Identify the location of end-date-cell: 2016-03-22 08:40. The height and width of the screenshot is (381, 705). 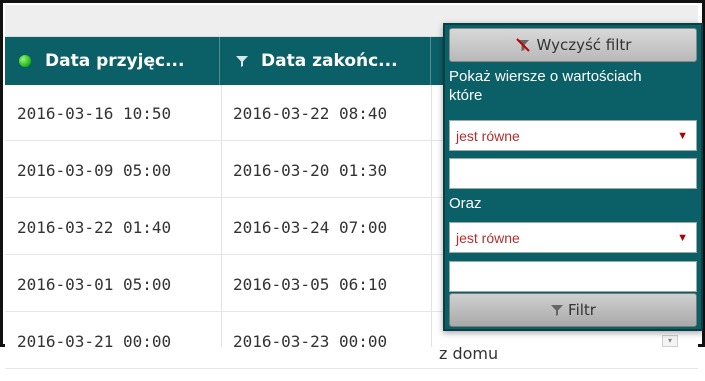
(310, 113).